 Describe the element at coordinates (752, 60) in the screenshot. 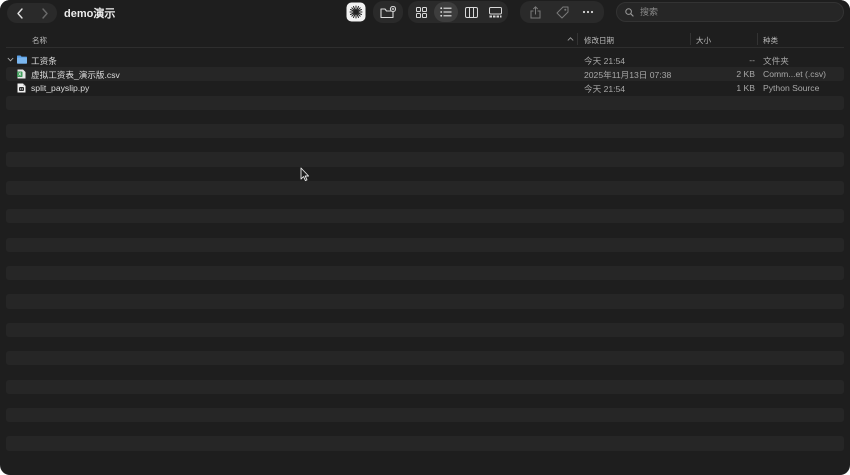

I see `file-size: --` at that location.